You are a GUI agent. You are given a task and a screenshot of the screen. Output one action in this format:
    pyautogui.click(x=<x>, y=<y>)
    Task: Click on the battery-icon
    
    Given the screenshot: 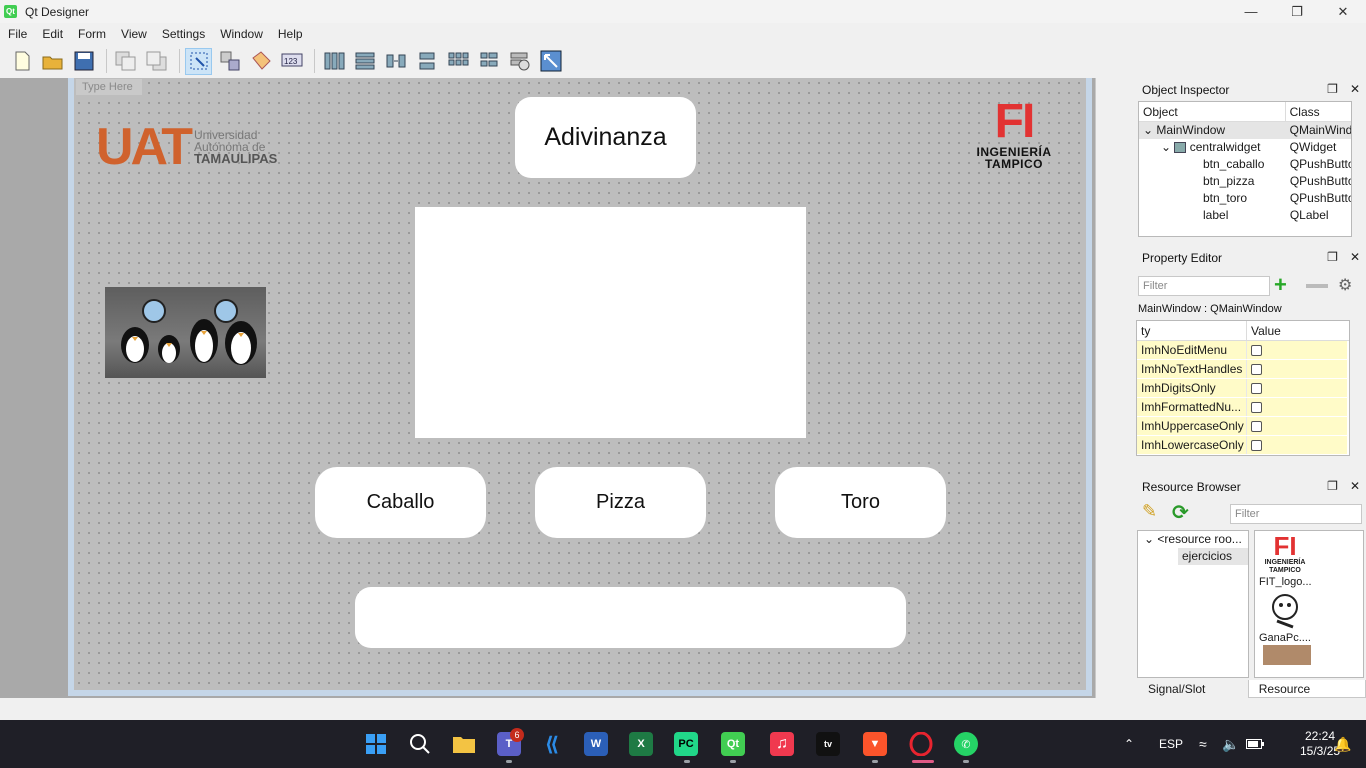 What is the action you would take?
    pyautogui.click(x=1255, y=744)
    